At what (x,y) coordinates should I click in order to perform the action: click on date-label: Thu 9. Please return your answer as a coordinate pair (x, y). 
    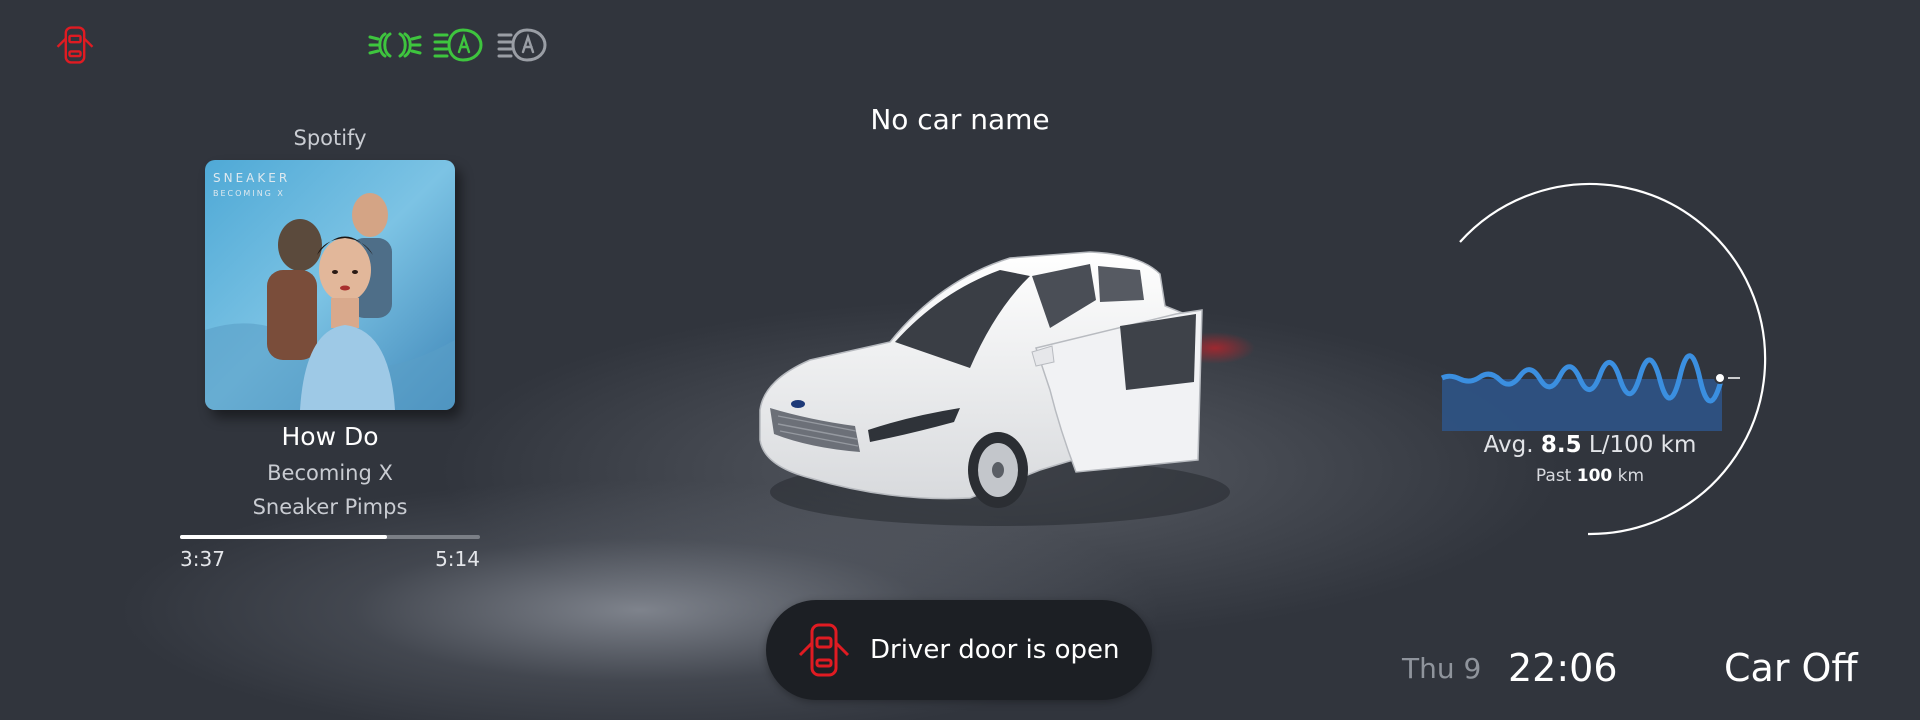
    Looking at the image, I should click on (1442, 668).